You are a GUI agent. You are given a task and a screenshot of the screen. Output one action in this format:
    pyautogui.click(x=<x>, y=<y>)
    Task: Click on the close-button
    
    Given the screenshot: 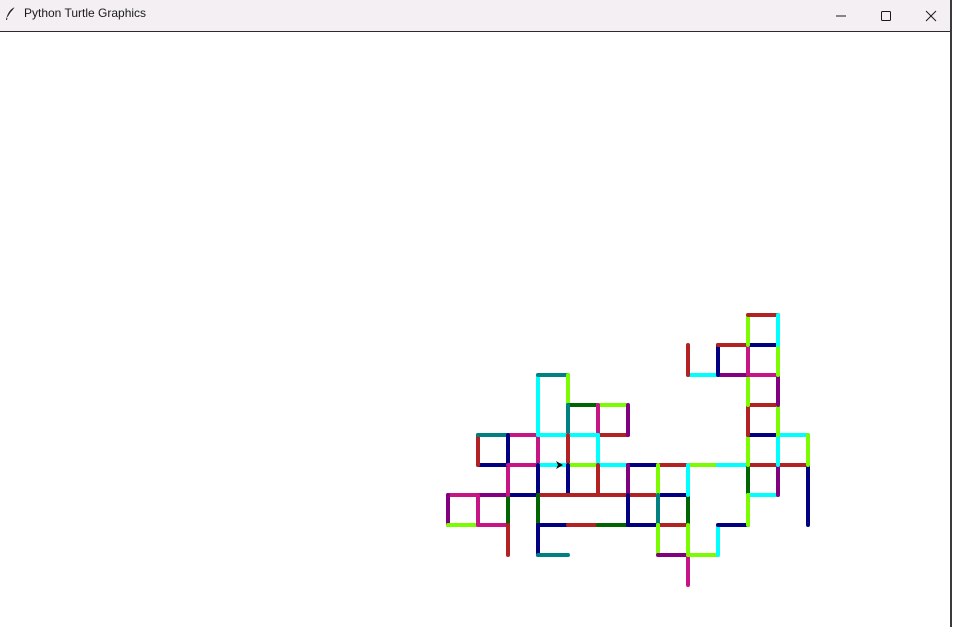 What is the action you would take?
    pyautogui.click(x=931, y=15)
    